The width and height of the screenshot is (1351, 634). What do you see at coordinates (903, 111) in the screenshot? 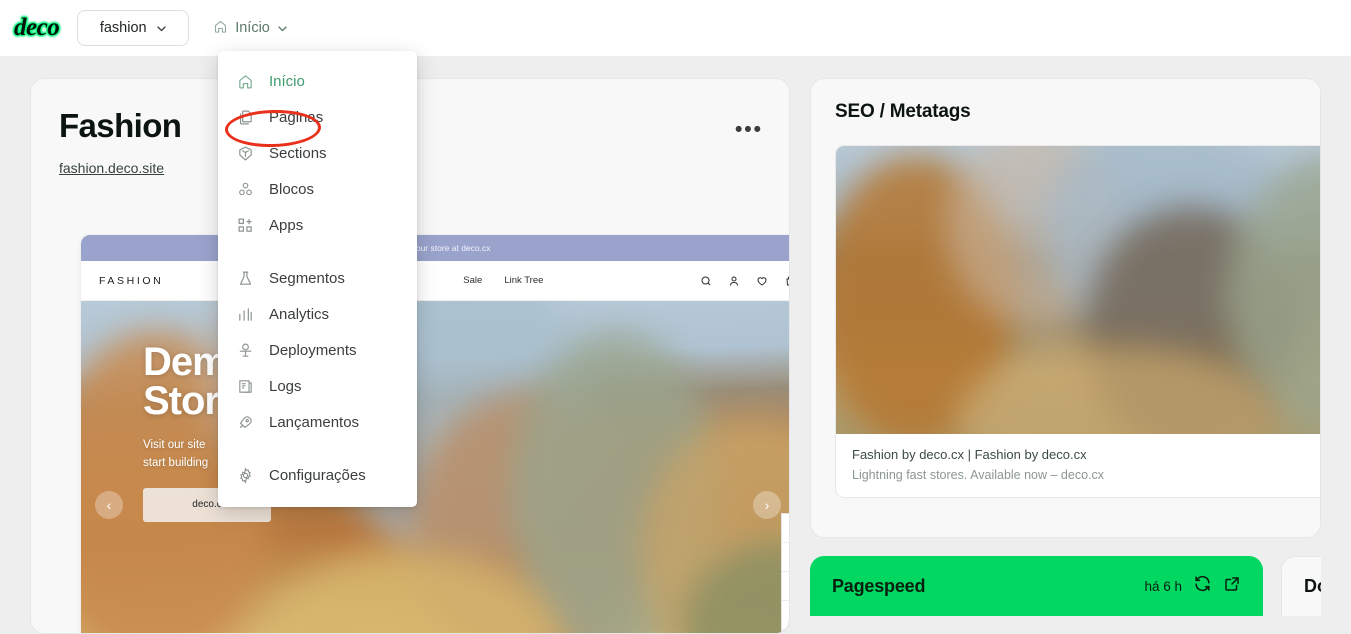
I see `seo-card-title: SEO / Metatags` at bounding box center [903, 111].